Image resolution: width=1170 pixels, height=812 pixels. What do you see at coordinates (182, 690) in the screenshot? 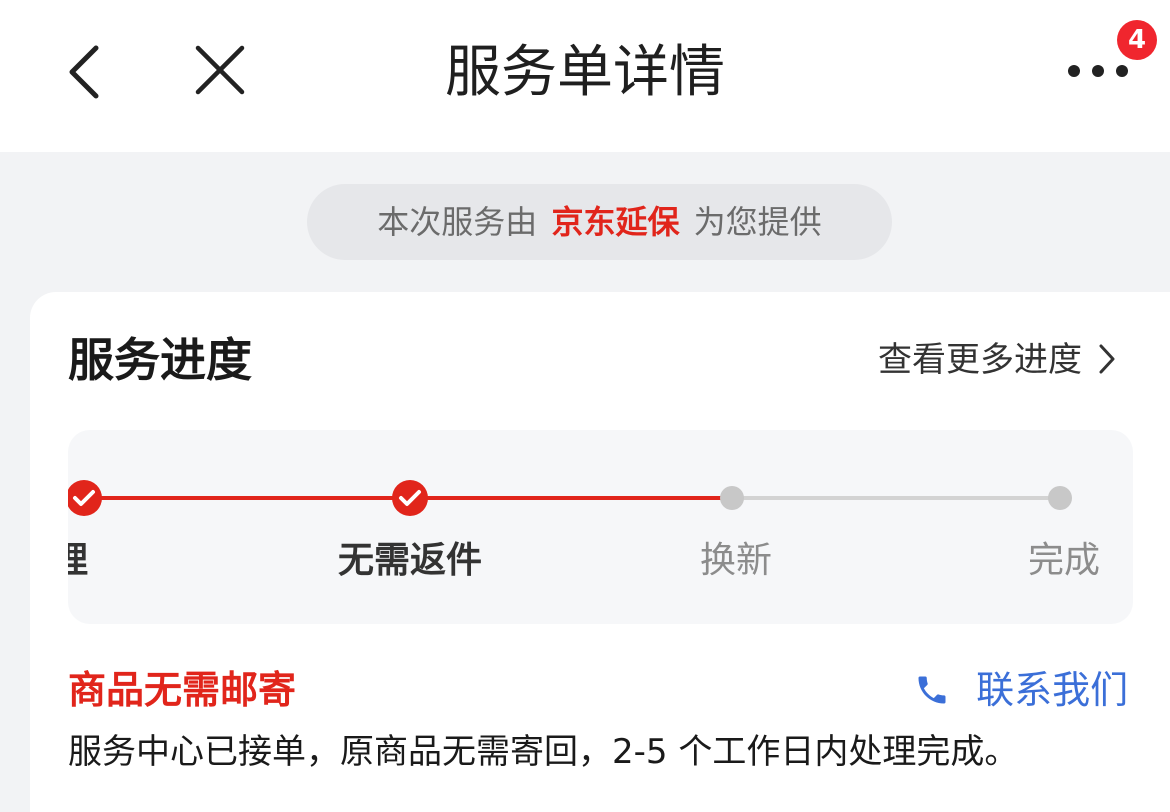
I see `status-title: 商品无需邮寄` at bounding box center [182, 690].